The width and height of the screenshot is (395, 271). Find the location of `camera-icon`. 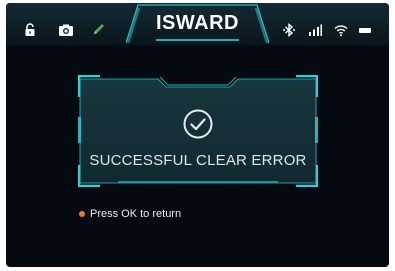

camera-icon is located at coordinates (66, 30).